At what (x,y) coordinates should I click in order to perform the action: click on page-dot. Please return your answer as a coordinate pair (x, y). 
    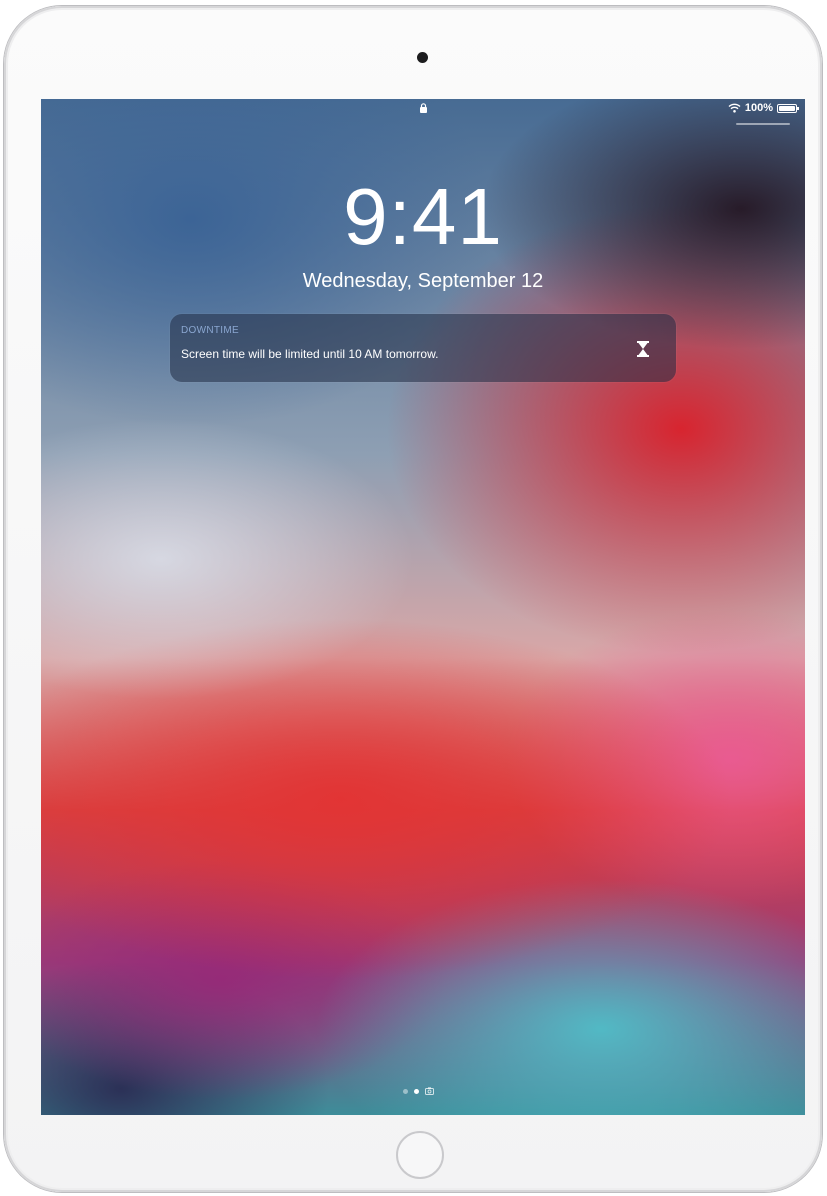
    Looking at the image, I should click on (405, 1091).